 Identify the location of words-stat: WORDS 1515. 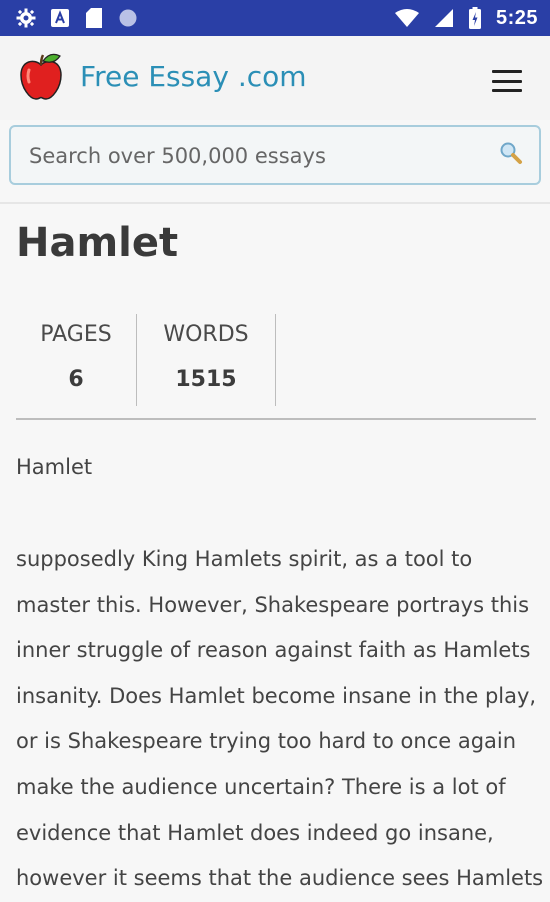
(206, 360).